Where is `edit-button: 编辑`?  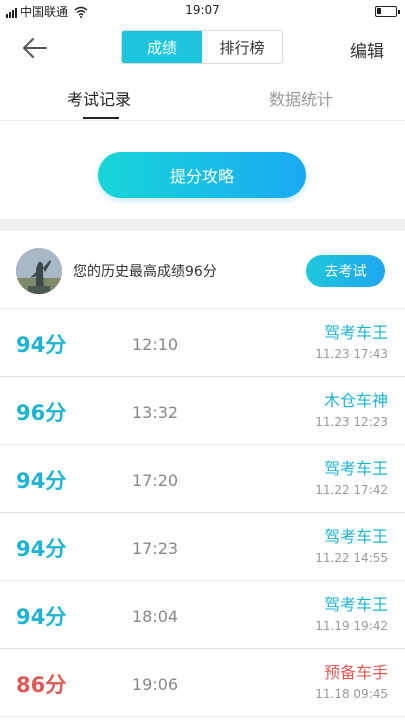 edit-button: 编辑 is located at coordinates (367, 49).